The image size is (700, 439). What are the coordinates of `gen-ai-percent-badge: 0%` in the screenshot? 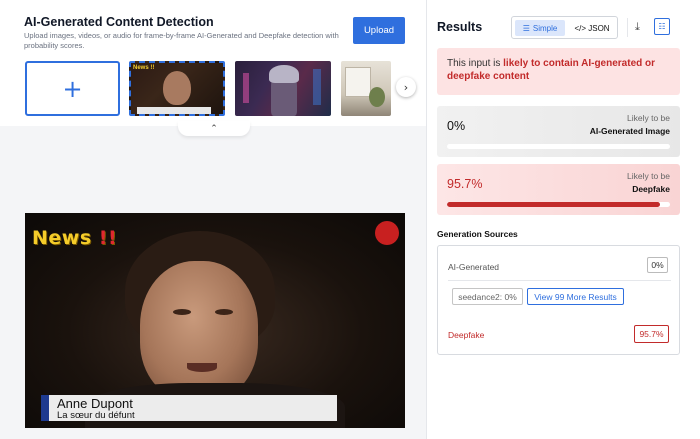 It's located at (657, 265).